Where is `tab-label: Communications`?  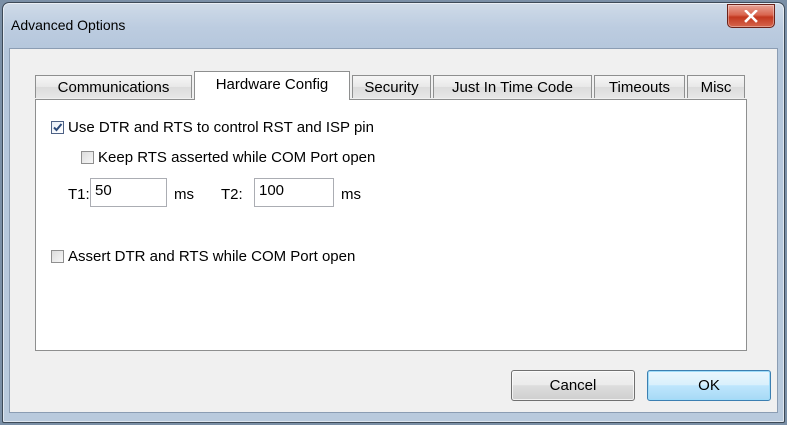 tab-label: Communications is located at coordinates (113, 87).